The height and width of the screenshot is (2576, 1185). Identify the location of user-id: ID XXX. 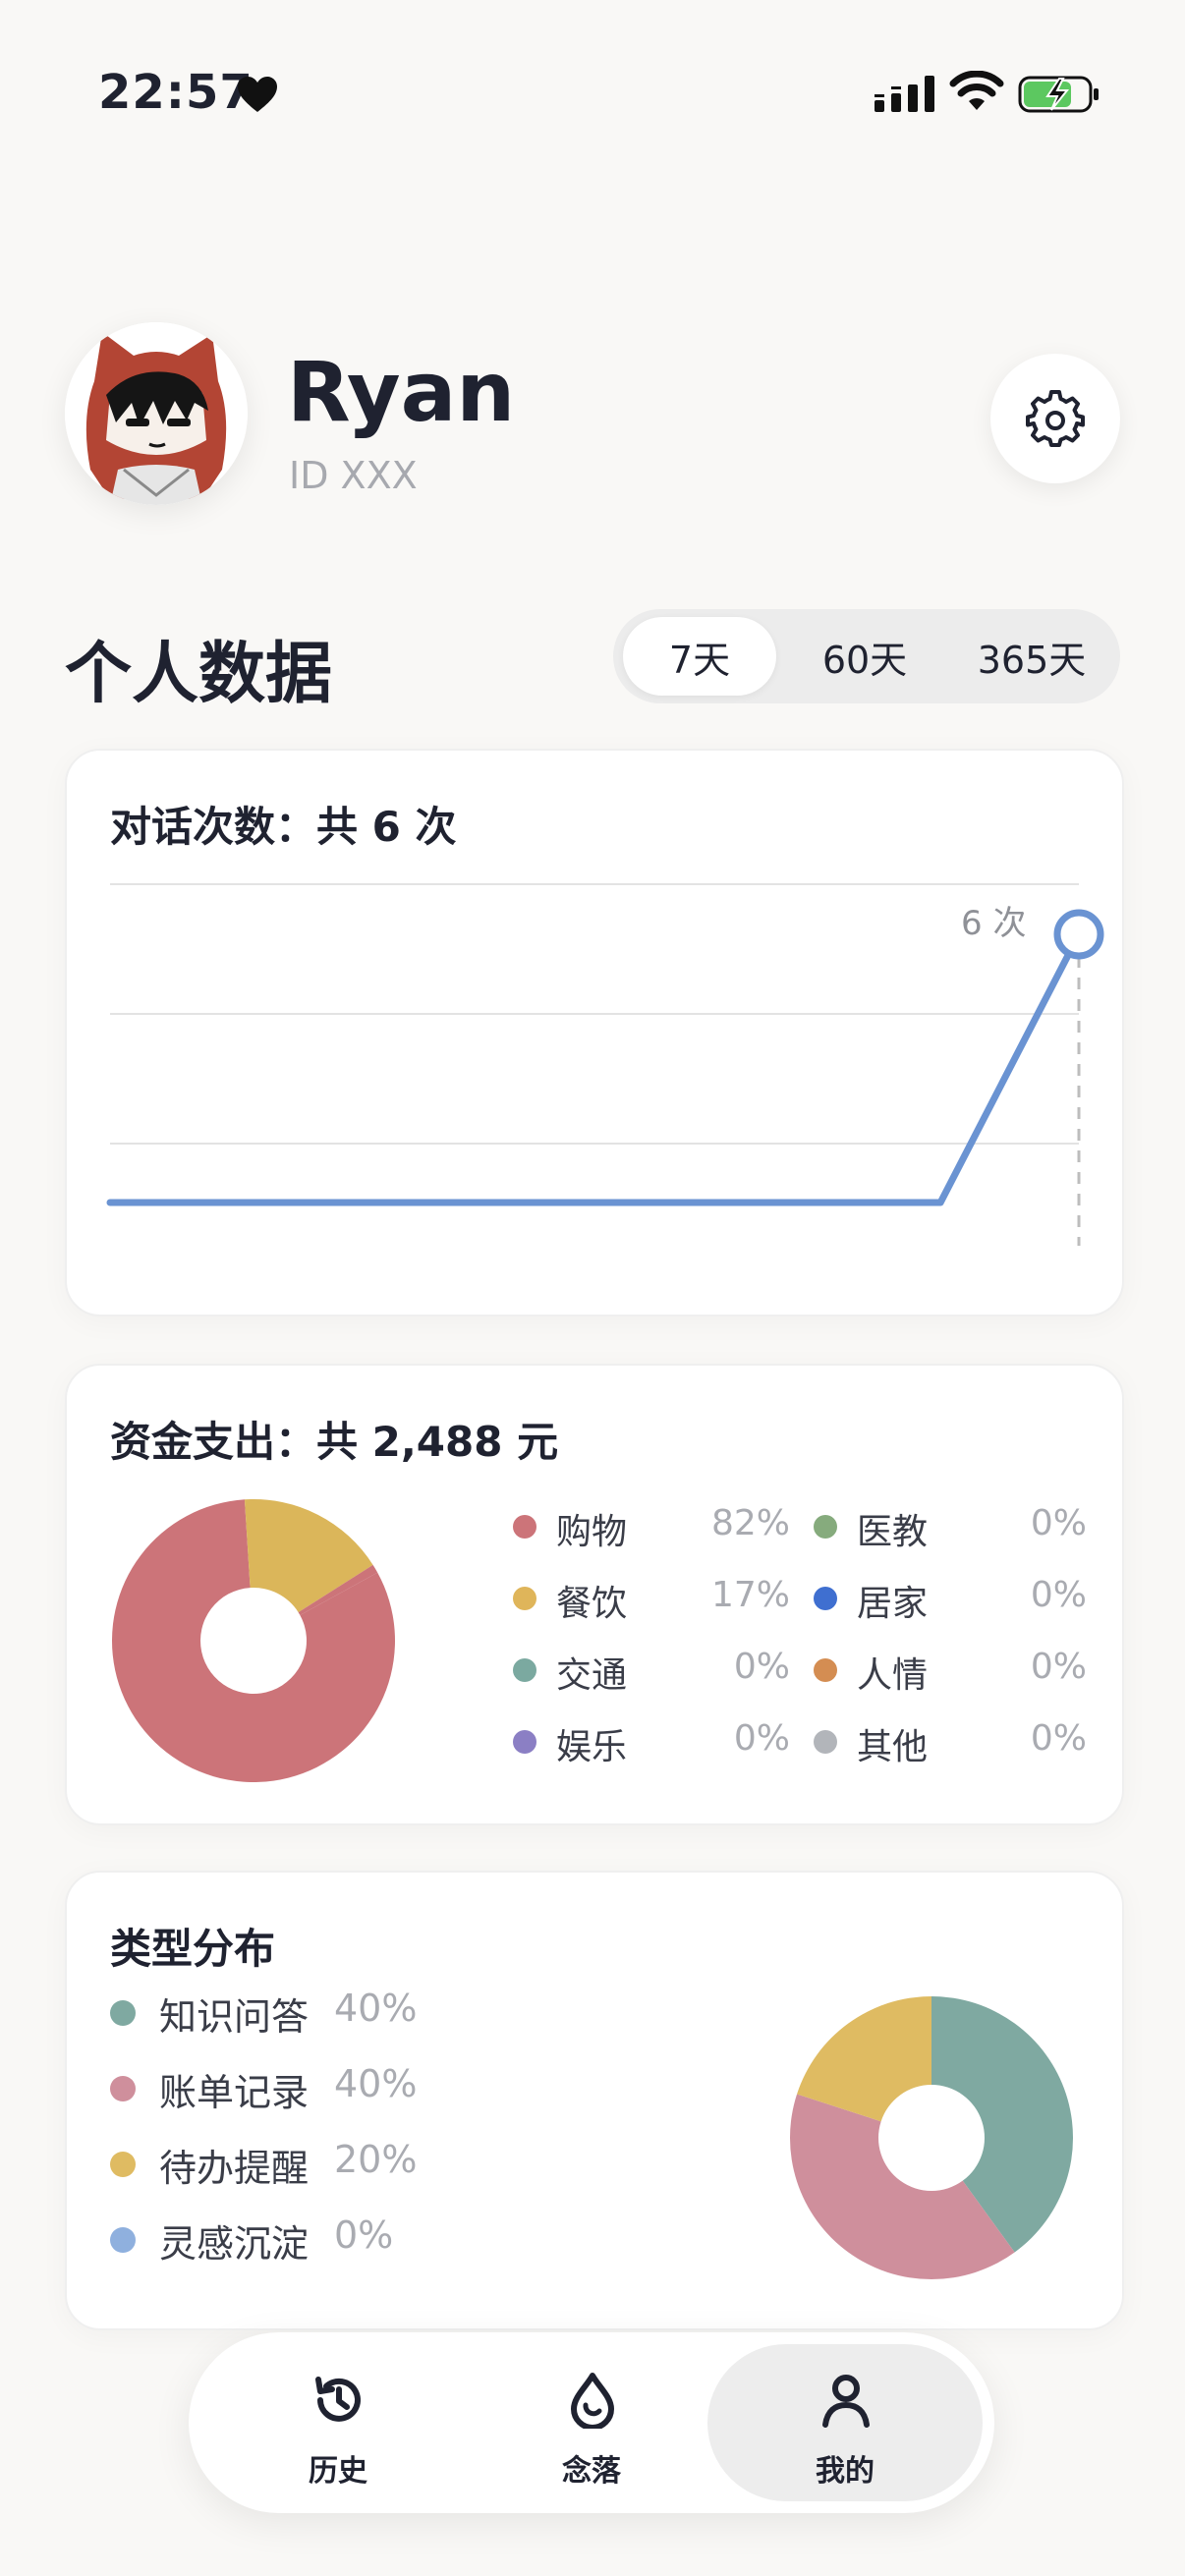
(353, 475).